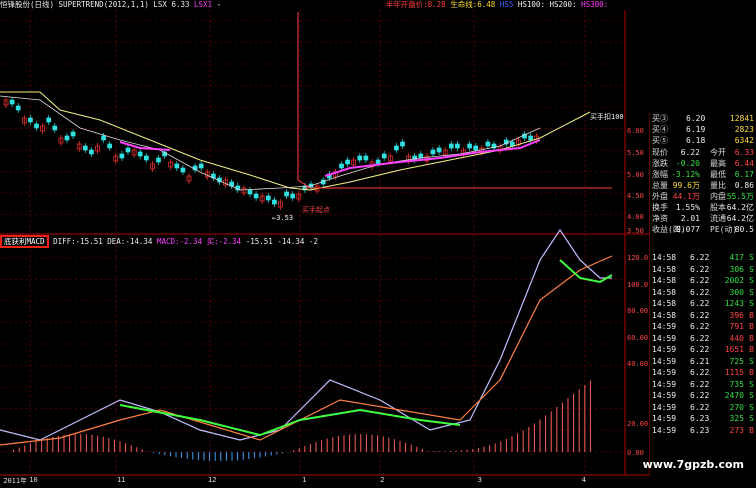  I want to click on price-tick-label: 5.50, so click(635, 153).